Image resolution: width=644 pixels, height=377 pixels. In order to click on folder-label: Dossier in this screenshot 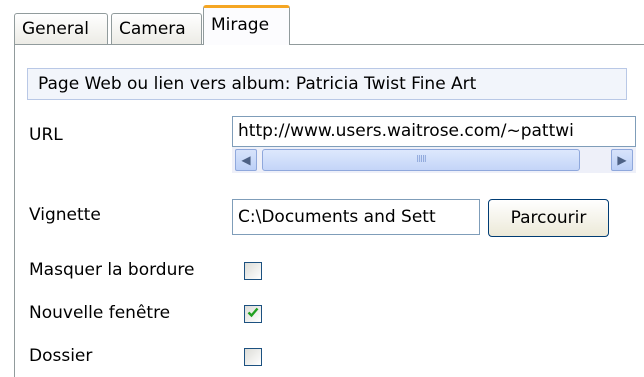, I will do `click(61, 356)`.